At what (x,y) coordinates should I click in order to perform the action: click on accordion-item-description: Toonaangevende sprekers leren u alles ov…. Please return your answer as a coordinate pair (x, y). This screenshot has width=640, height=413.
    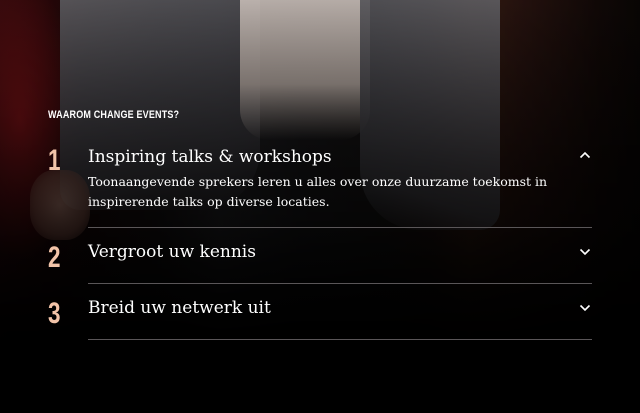
    Looking at the image, I should click on (318, 191).